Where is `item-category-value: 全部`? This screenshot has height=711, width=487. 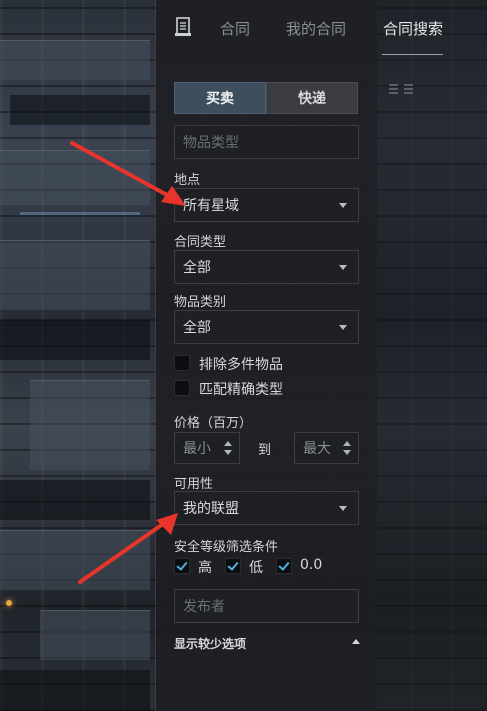 item-category-value: 全部 is located at coordinates (197, 328).